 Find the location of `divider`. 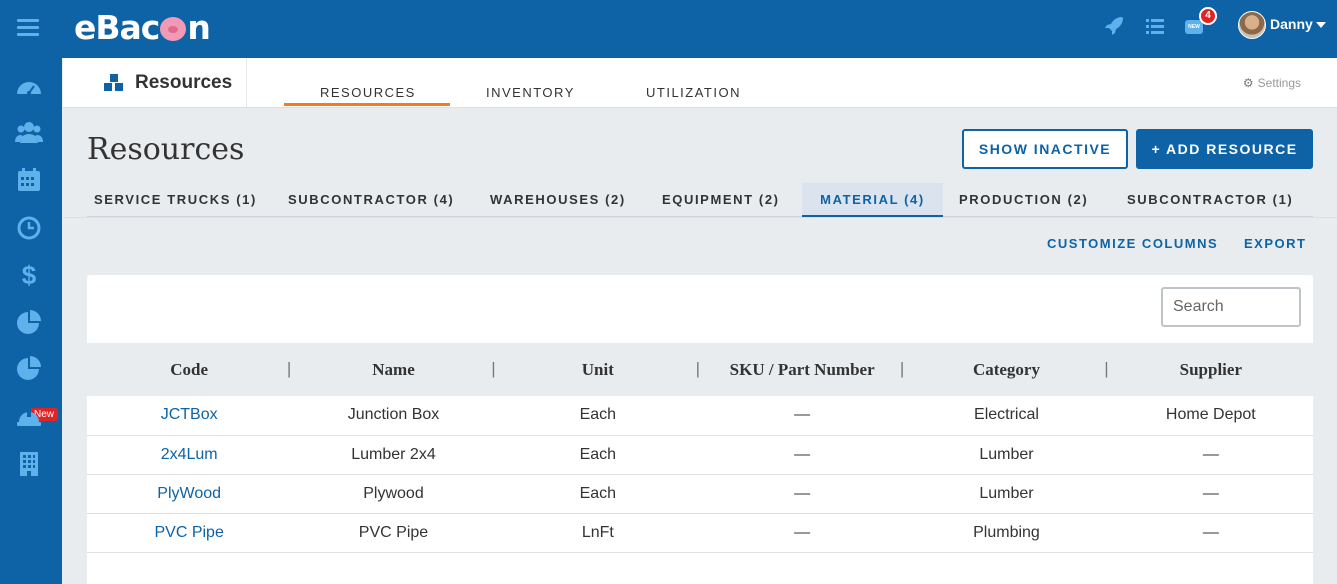

divider is located at coordinates (700, 217).